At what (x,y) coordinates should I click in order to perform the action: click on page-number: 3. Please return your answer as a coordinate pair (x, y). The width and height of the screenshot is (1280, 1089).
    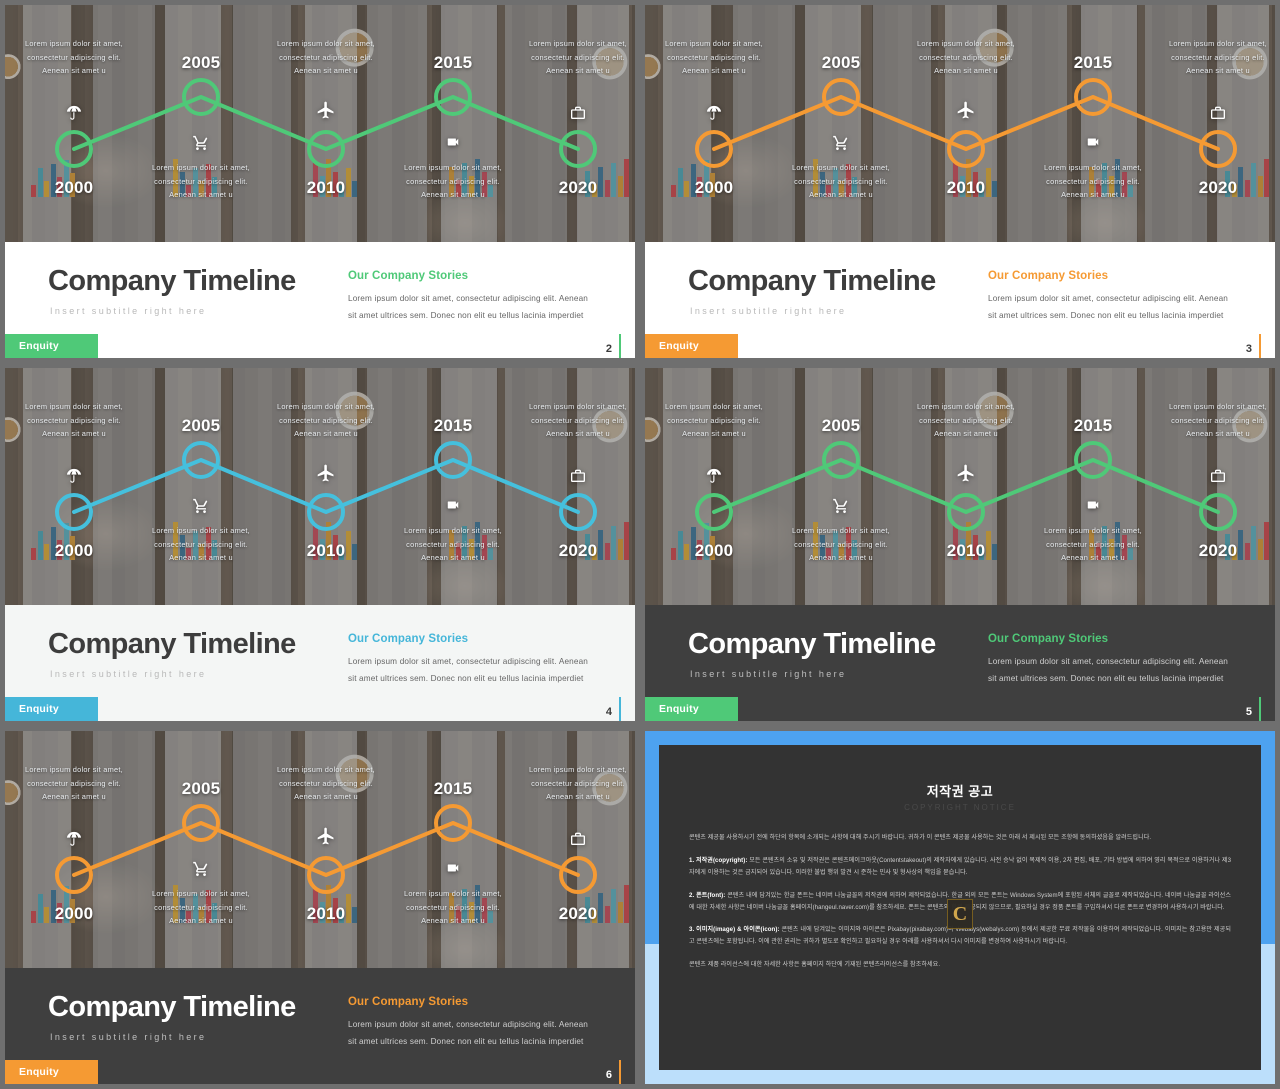
    Looking at the image, I should click on (1248, 349).